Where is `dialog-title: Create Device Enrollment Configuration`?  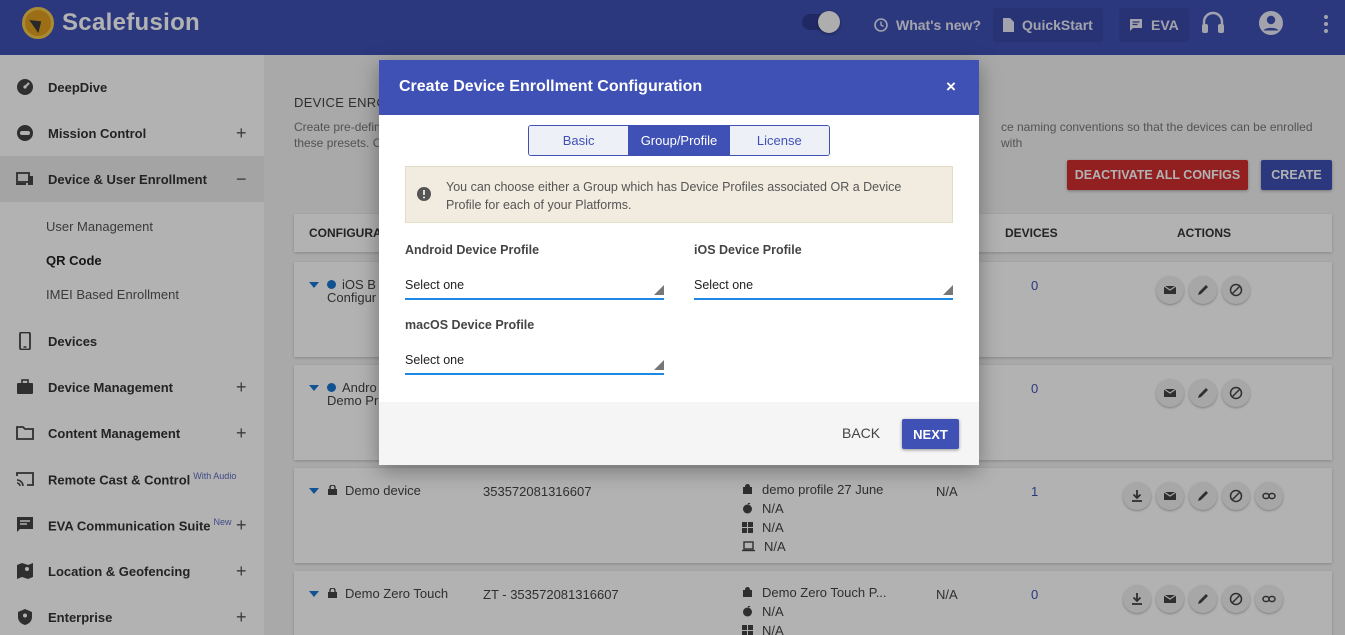
dialog-title: Create Device Enrollment Configuration is located at coordinates (551, 86).